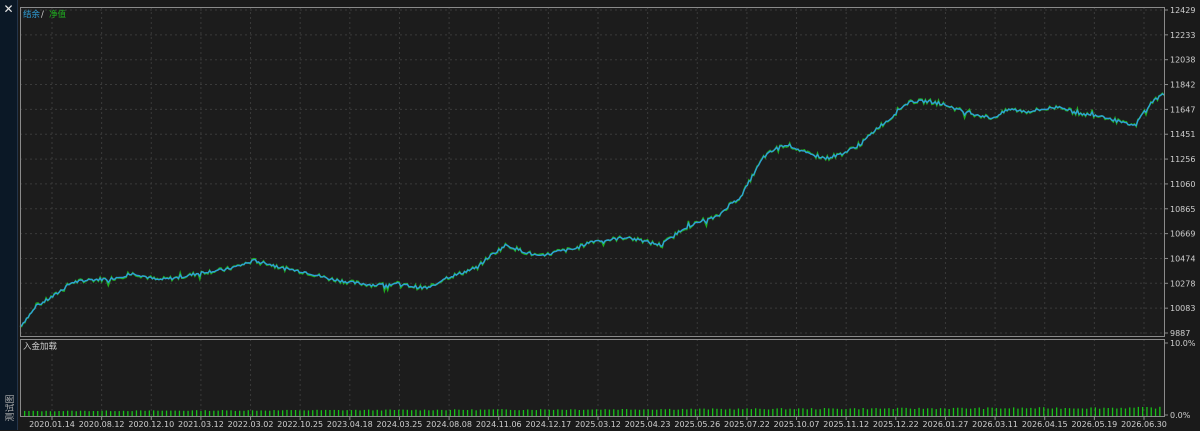 Image resolution: width=1200 pixels, height=431 pixels. Describe the element at coordinates (400, 424) in the screenshot. I see `x-tick-label: 2024.03.25` at that location.